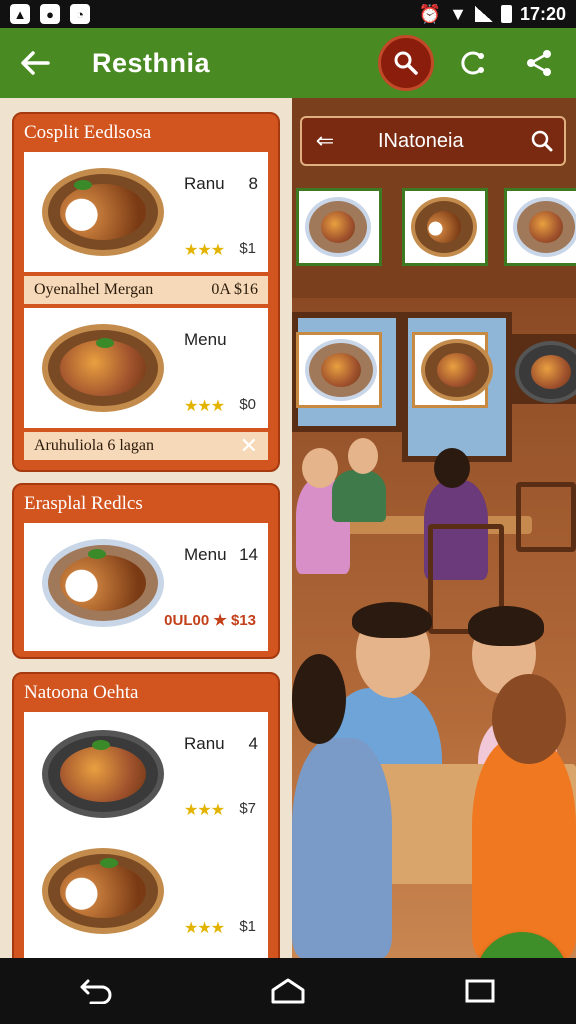 Image resolution: width=576 pixels, height=1024 pixels. I want to click on back-arrow-icon, so click(96, 991).